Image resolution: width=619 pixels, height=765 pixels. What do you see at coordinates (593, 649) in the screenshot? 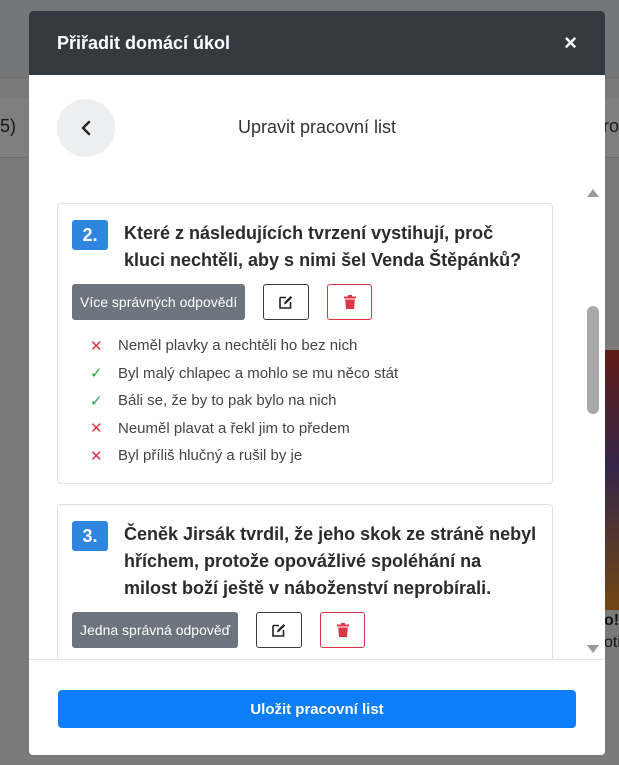
I see `scroll-down-arrow-icon` at bounding box center [593, 649].